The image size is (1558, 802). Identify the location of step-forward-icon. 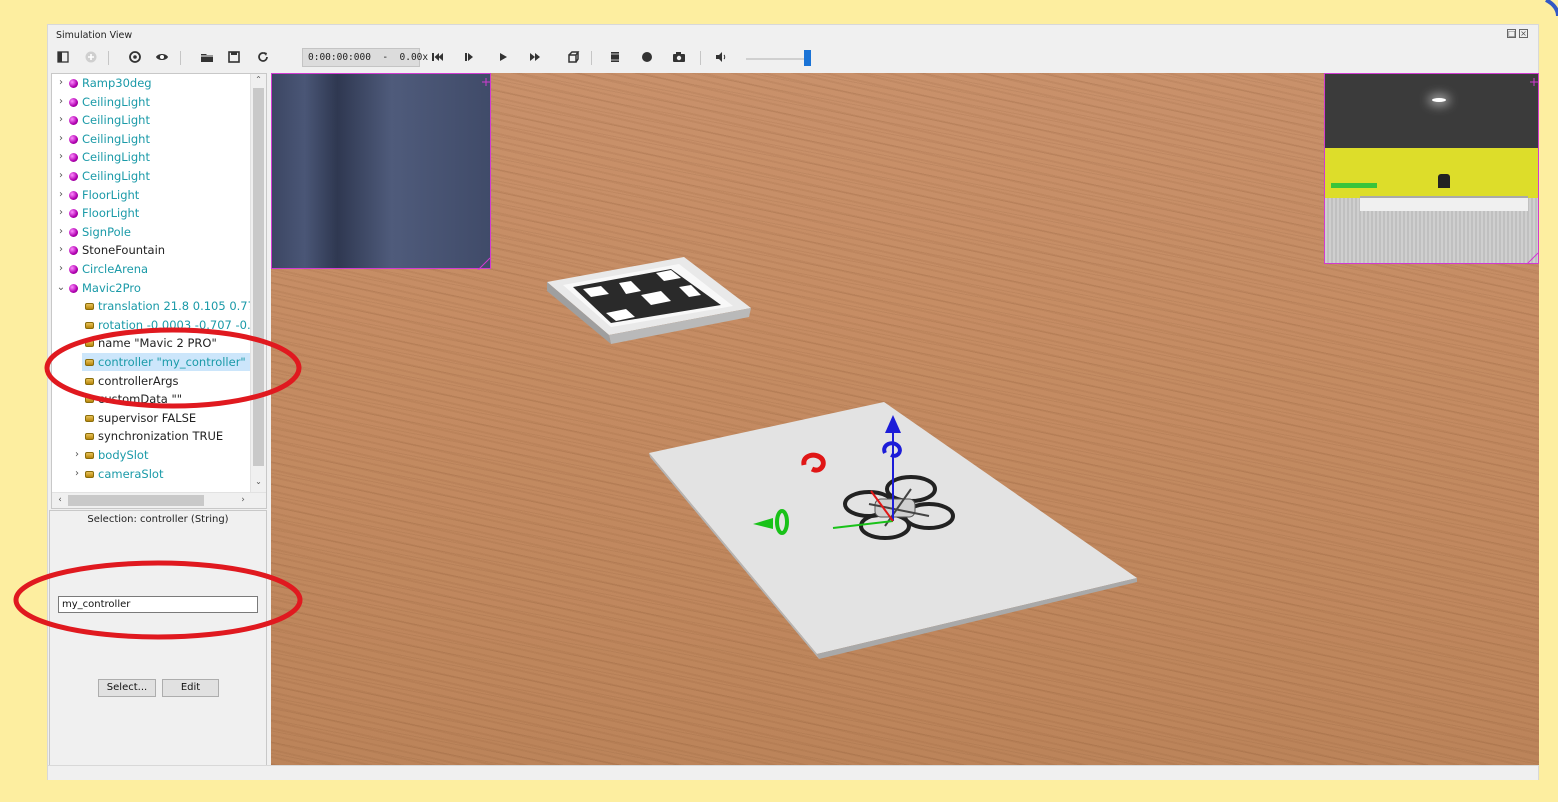
(470, 58).